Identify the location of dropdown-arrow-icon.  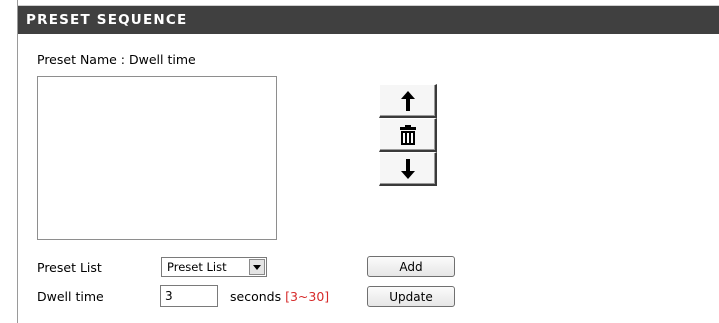
(257, 267).